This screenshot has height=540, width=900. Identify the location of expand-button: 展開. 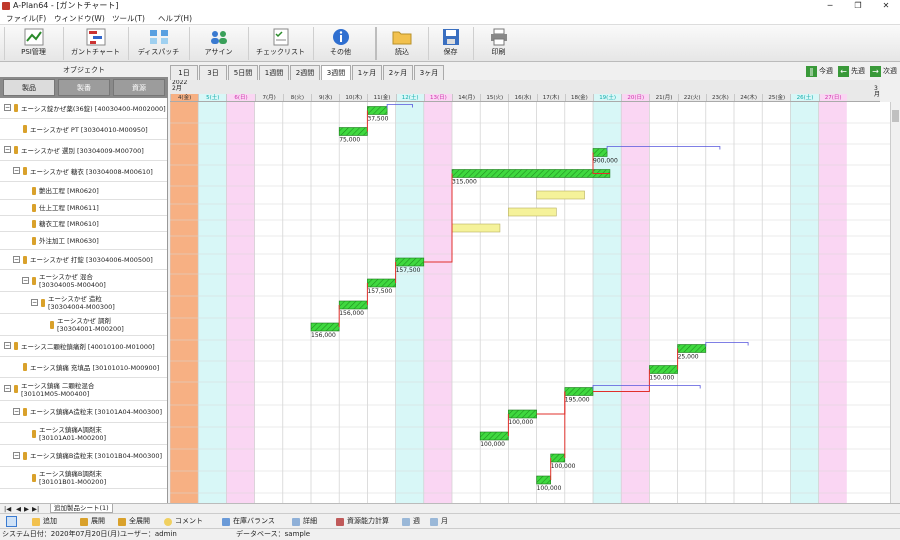
(92, 521).